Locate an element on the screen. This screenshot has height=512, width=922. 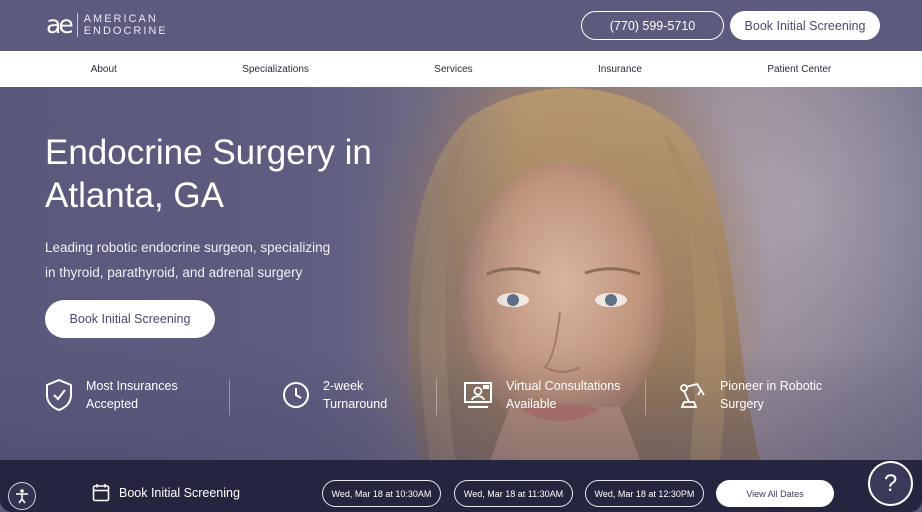
nav-item-services: Services is located at coordinates (453, 69).